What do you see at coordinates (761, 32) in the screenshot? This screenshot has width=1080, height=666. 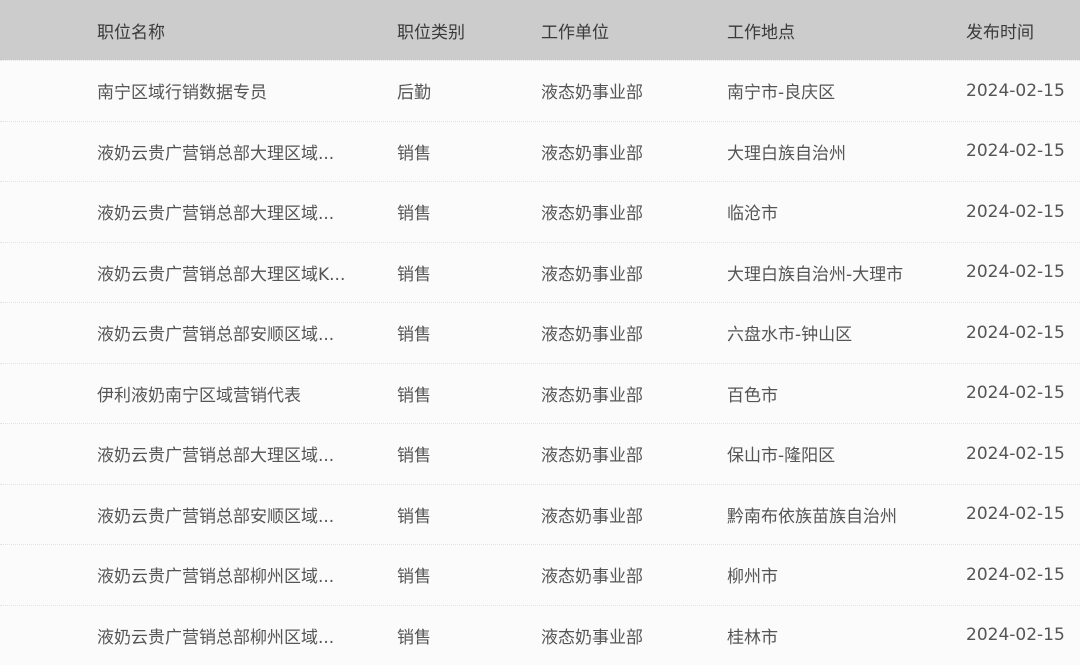 I see `header-work-location: 工作地点` at bounding box center [761, 32].